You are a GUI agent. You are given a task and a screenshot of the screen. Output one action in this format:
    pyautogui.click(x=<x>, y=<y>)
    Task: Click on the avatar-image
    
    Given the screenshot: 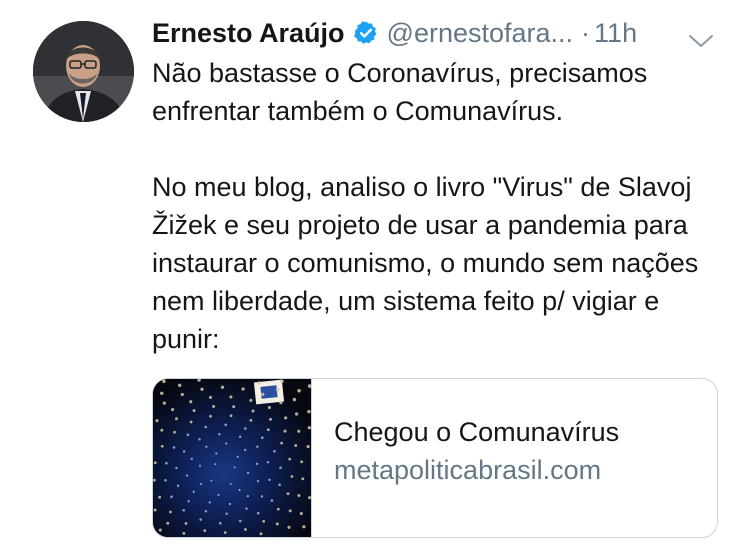 What is the action you would take?
    pyautogui.click(x=83, y=71)
    